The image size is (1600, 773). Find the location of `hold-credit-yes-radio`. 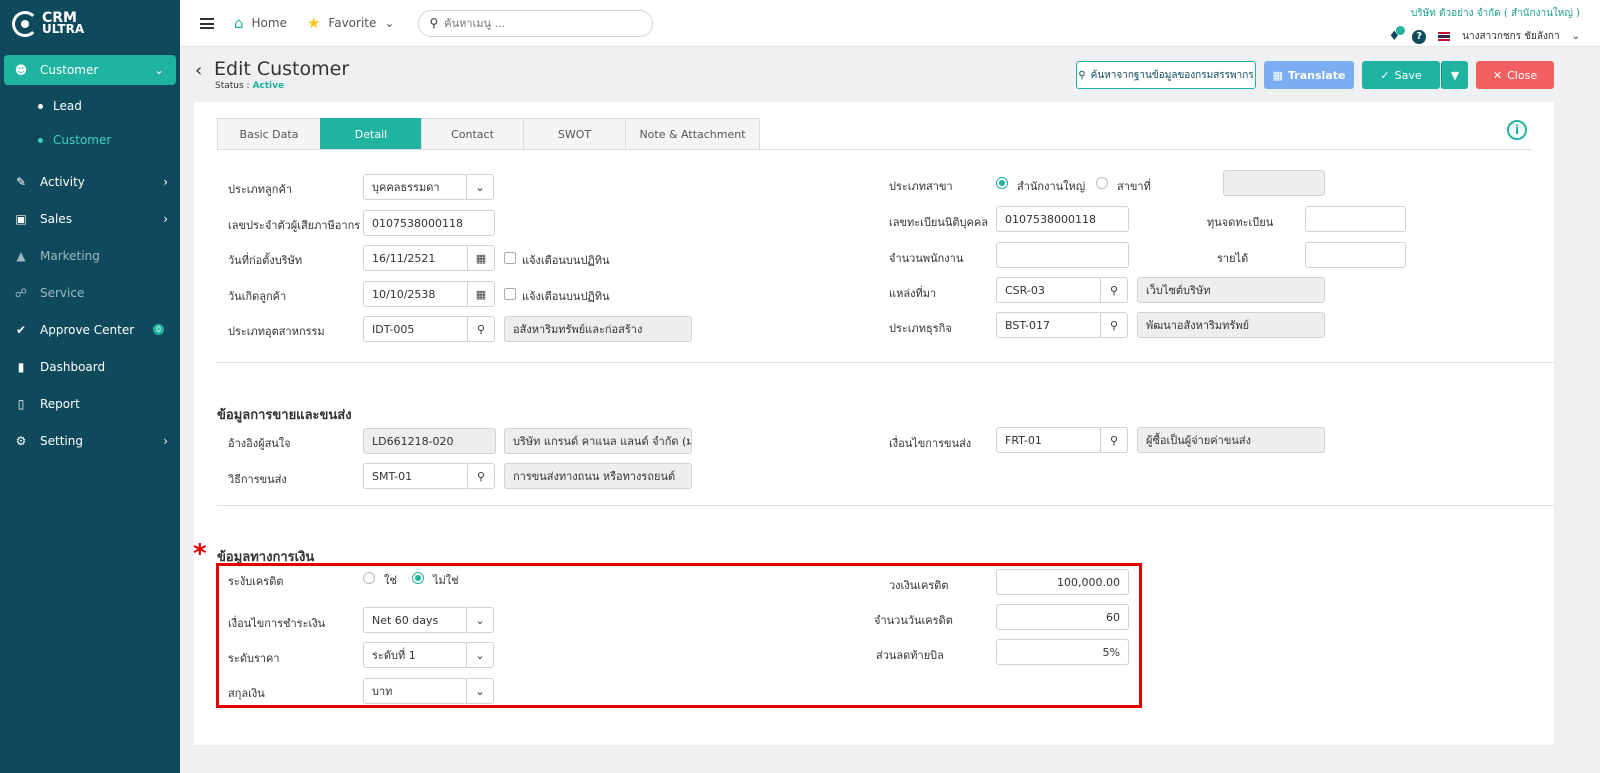

hold-credit-yes-radio is located at coordinates (369, 578).